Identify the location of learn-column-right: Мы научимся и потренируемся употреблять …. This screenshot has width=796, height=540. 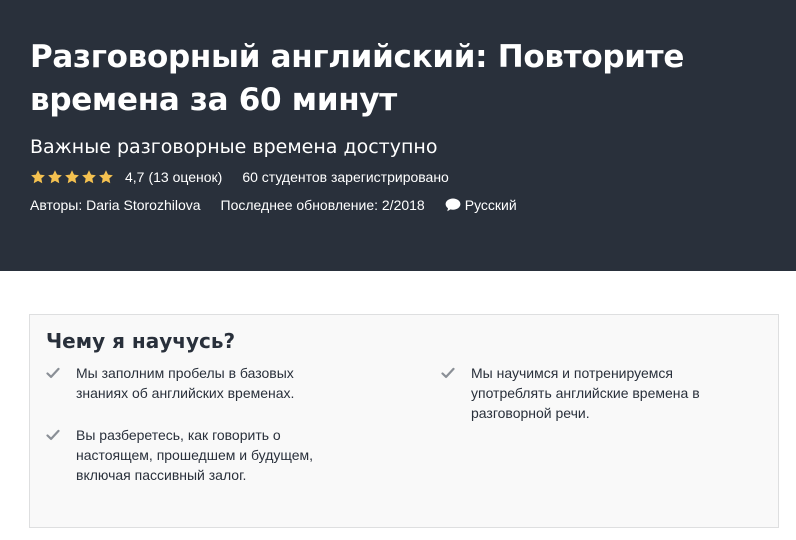
(591, 435).